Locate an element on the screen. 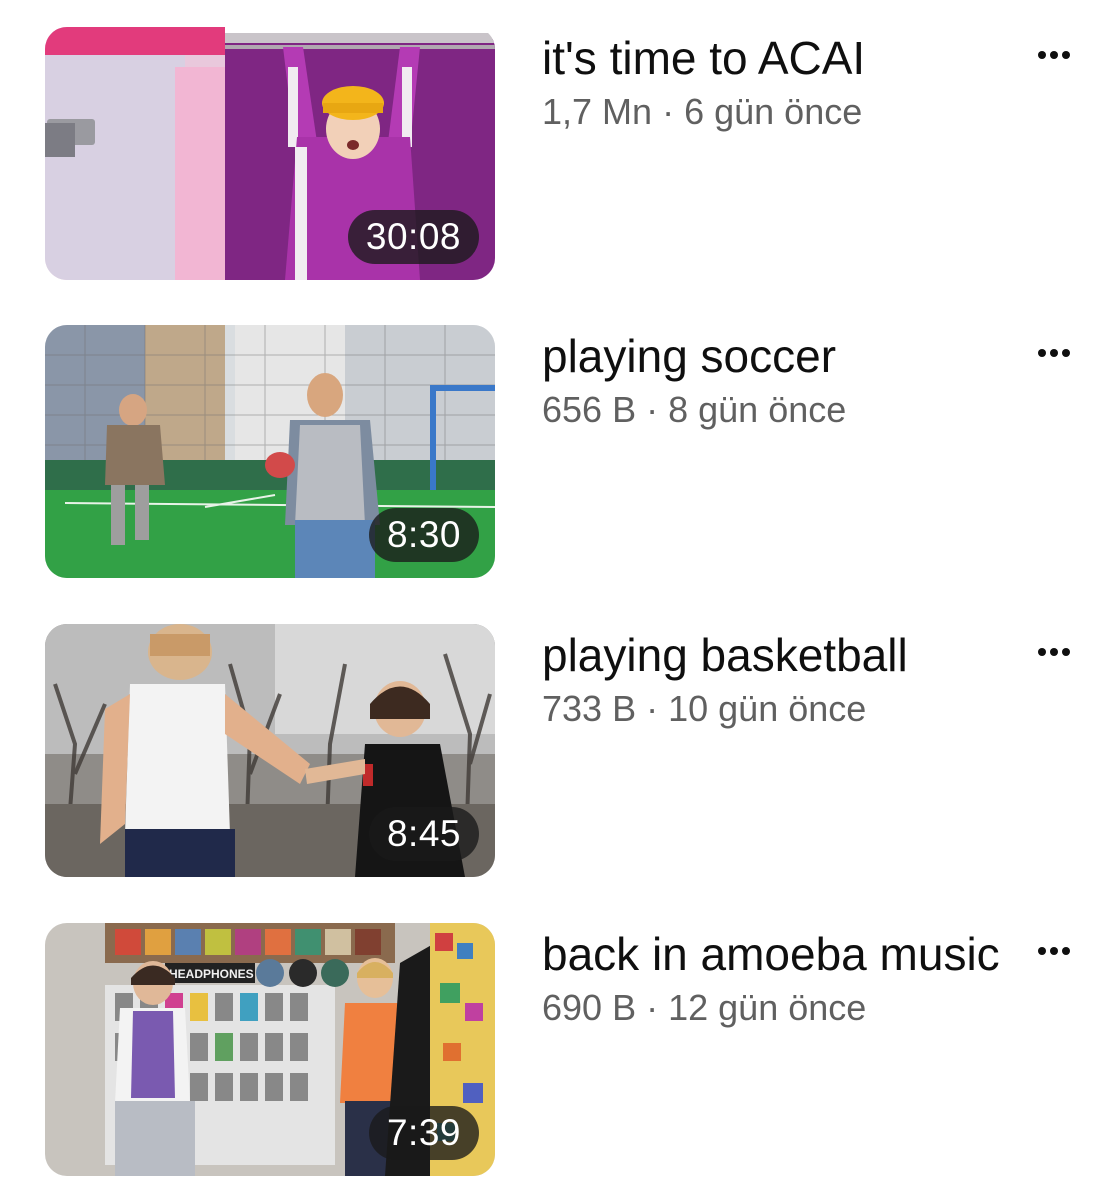  video-title: playing soccer is located at coordinates (772, 356).